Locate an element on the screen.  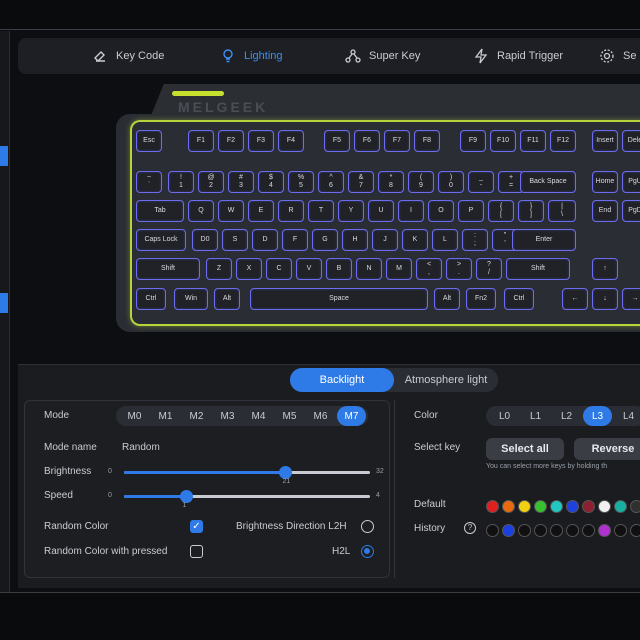
key: D0 is located at coordinates (205, 240).